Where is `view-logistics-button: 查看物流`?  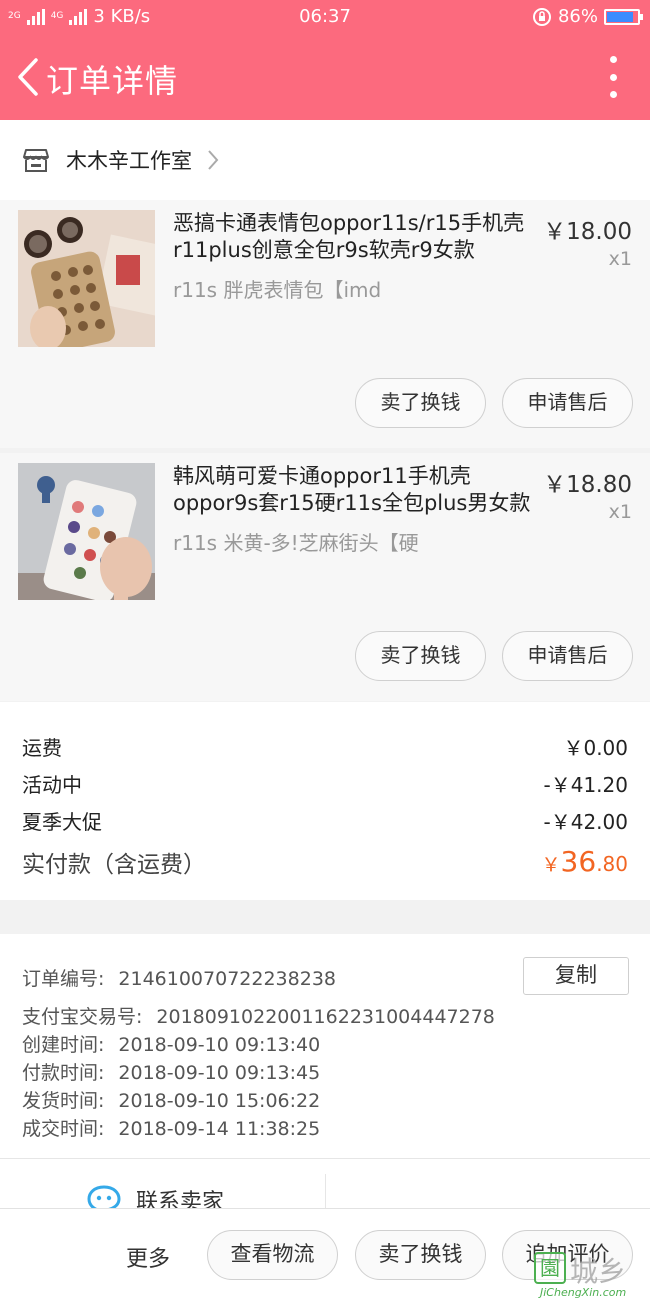
view-logistics-button: 查看物流 is located at coordinates (272, 1255).